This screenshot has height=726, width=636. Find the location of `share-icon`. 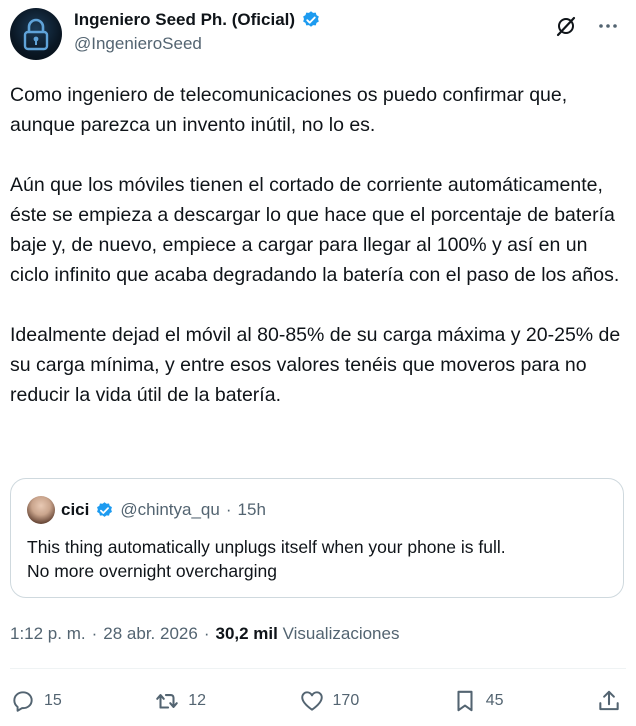

share-icon is located at coordinates (609, 700).